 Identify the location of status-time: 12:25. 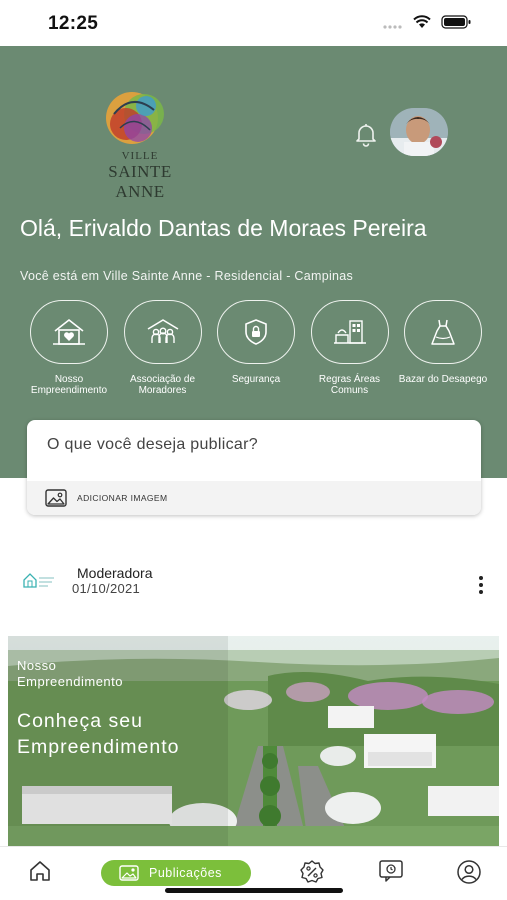
(73, 23).